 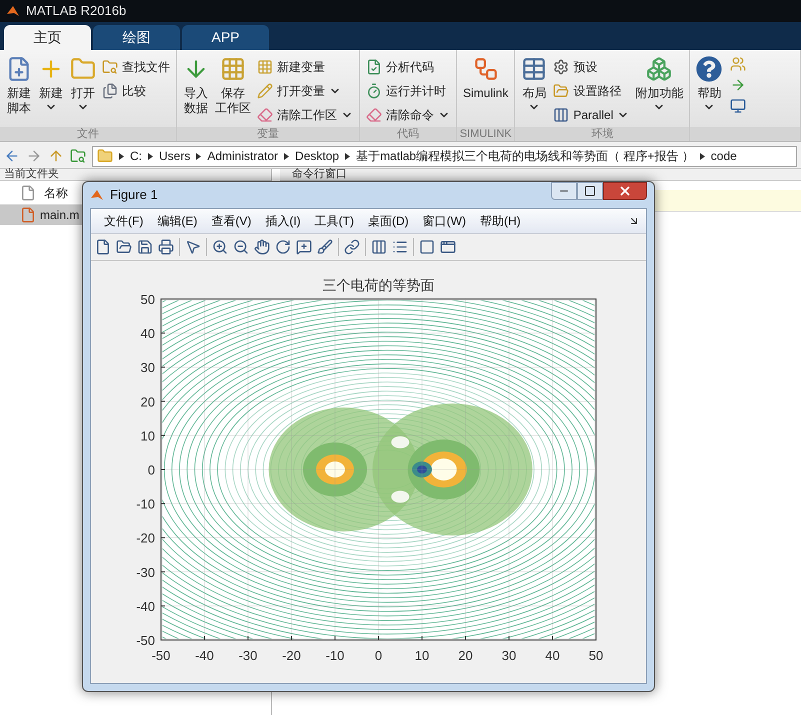 I want to click on help-icon, so click(x=709, y=69).